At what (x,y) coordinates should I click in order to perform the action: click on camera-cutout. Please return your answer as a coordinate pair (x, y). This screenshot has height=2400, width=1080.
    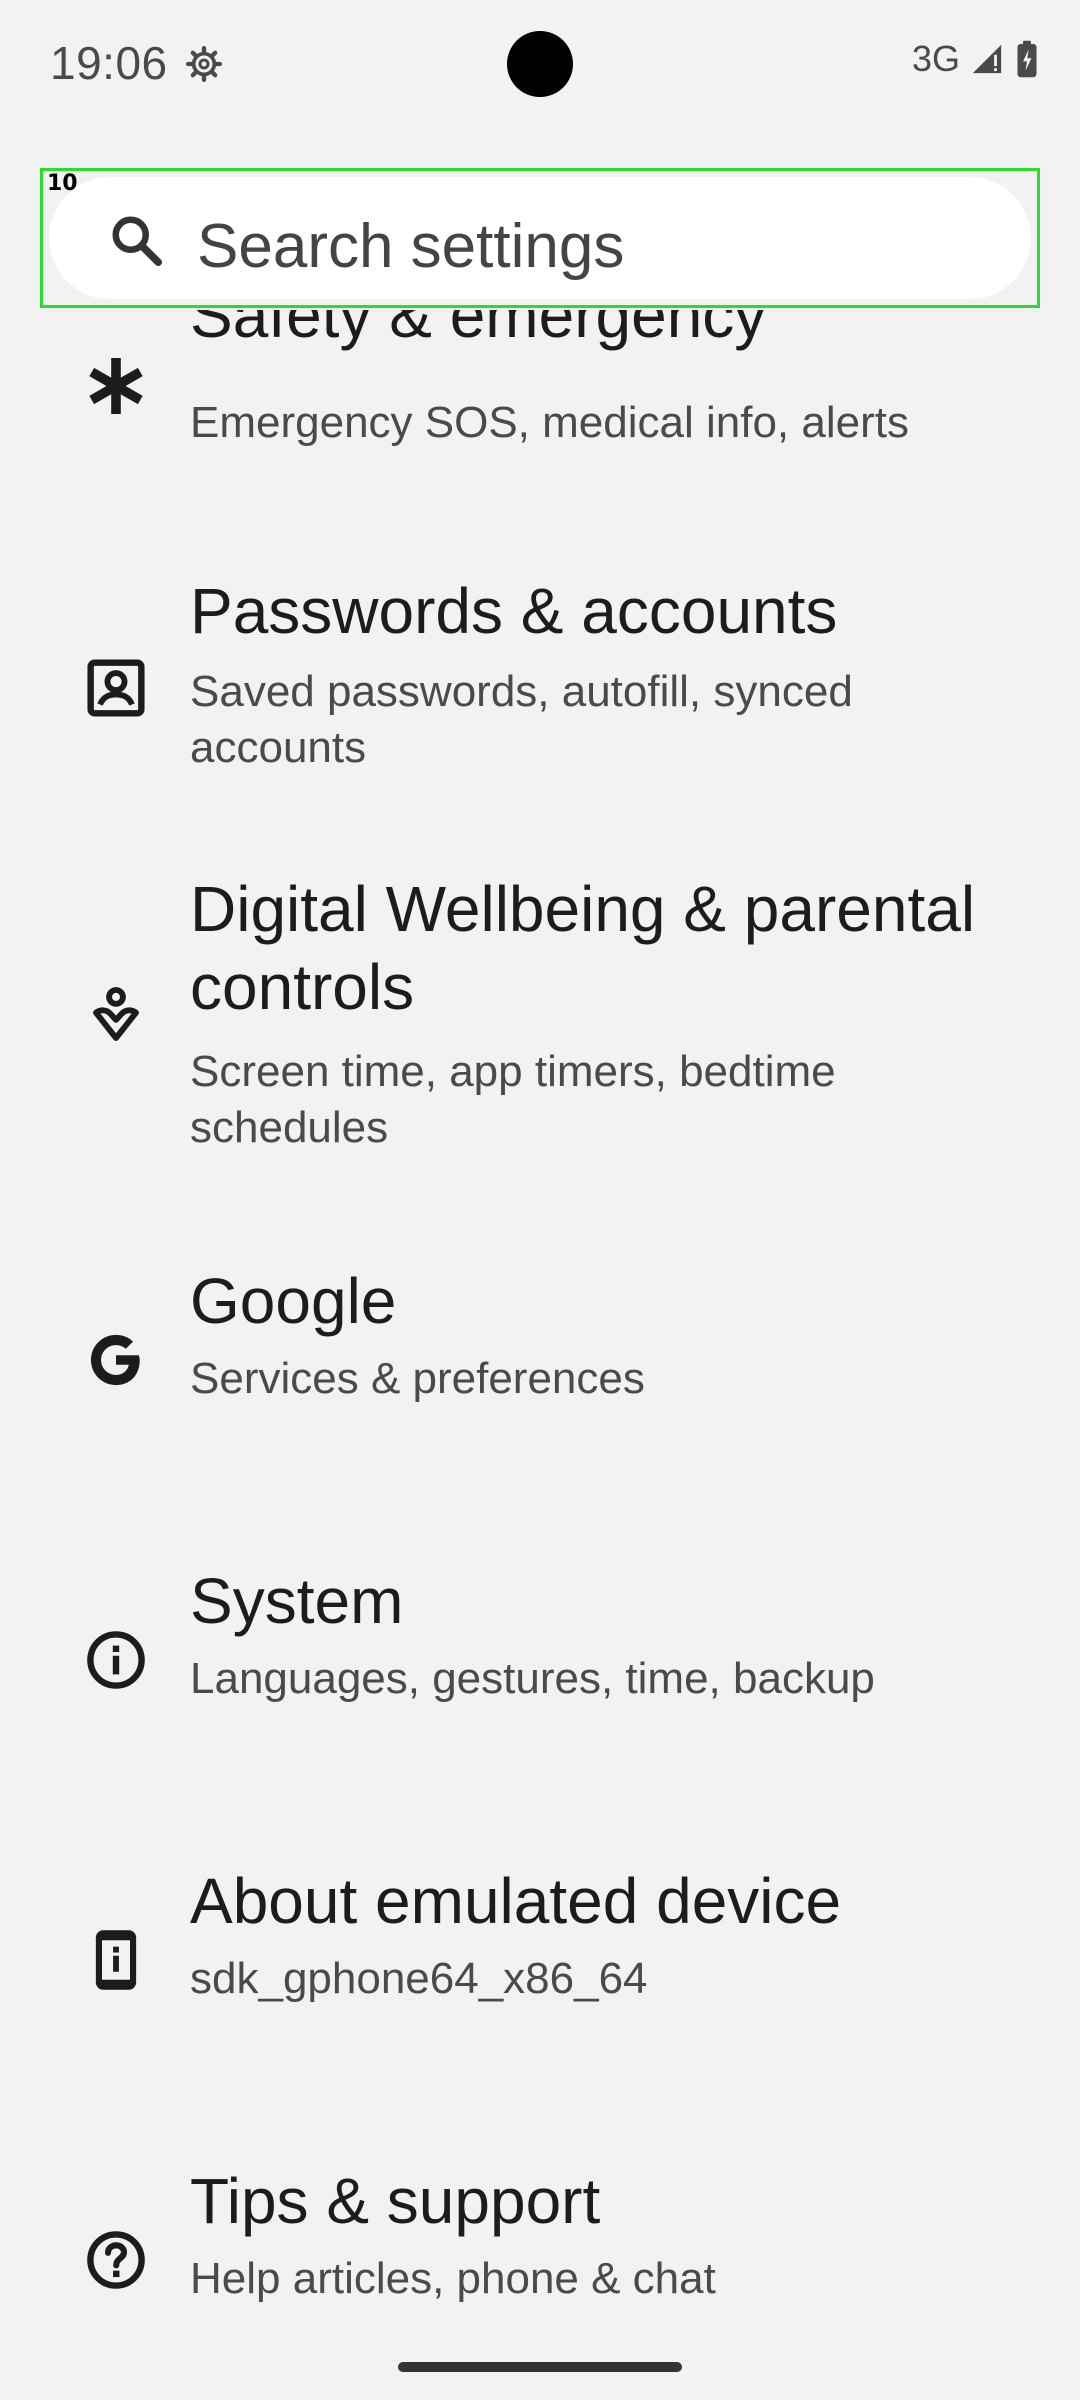
    Looking at the image, I should click on (540, 64).